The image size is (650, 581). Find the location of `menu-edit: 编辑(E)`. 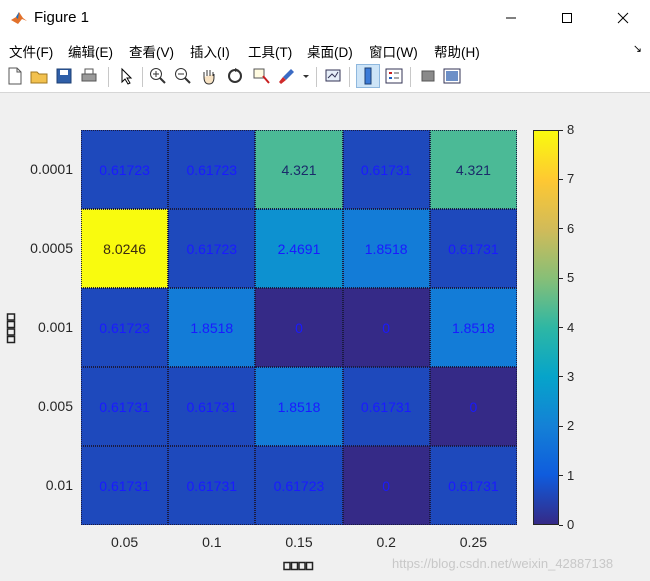

menu-edit: 编辑(E) is located at coordinates (90, 51).